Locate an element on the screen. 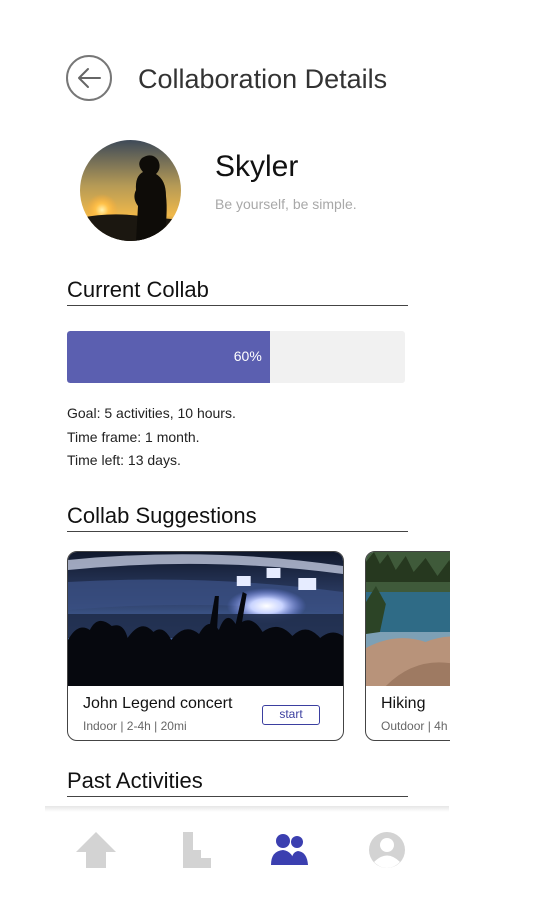  home-icon is located at coordinates (96, 850).